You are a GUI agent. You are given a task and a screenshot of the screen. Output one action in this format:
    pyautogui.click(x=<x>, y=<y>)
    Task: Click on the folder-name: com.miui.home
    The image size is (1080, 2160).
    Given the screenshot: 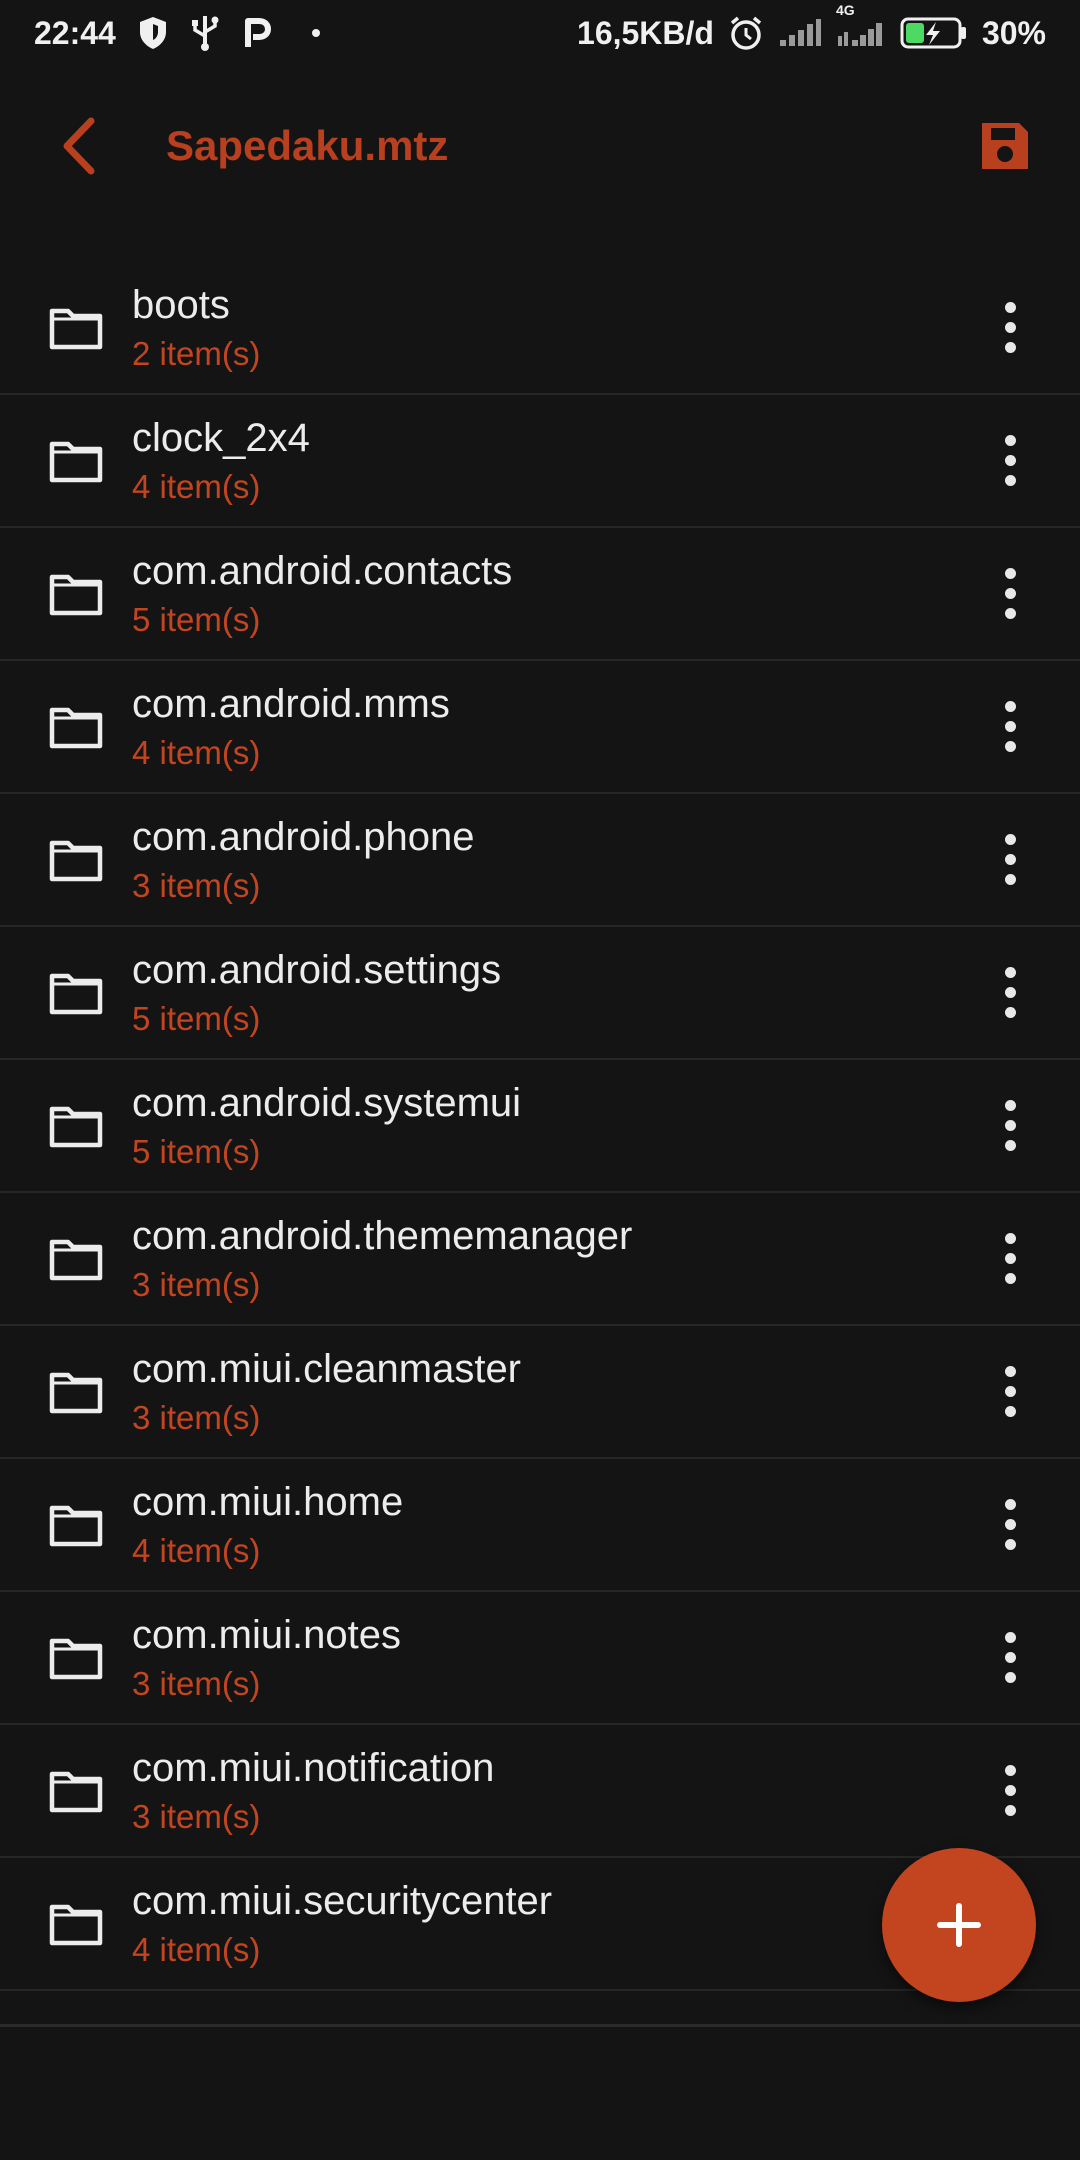 What is the action you would take?
    pyautogui.click(x=268, y=1501)
    